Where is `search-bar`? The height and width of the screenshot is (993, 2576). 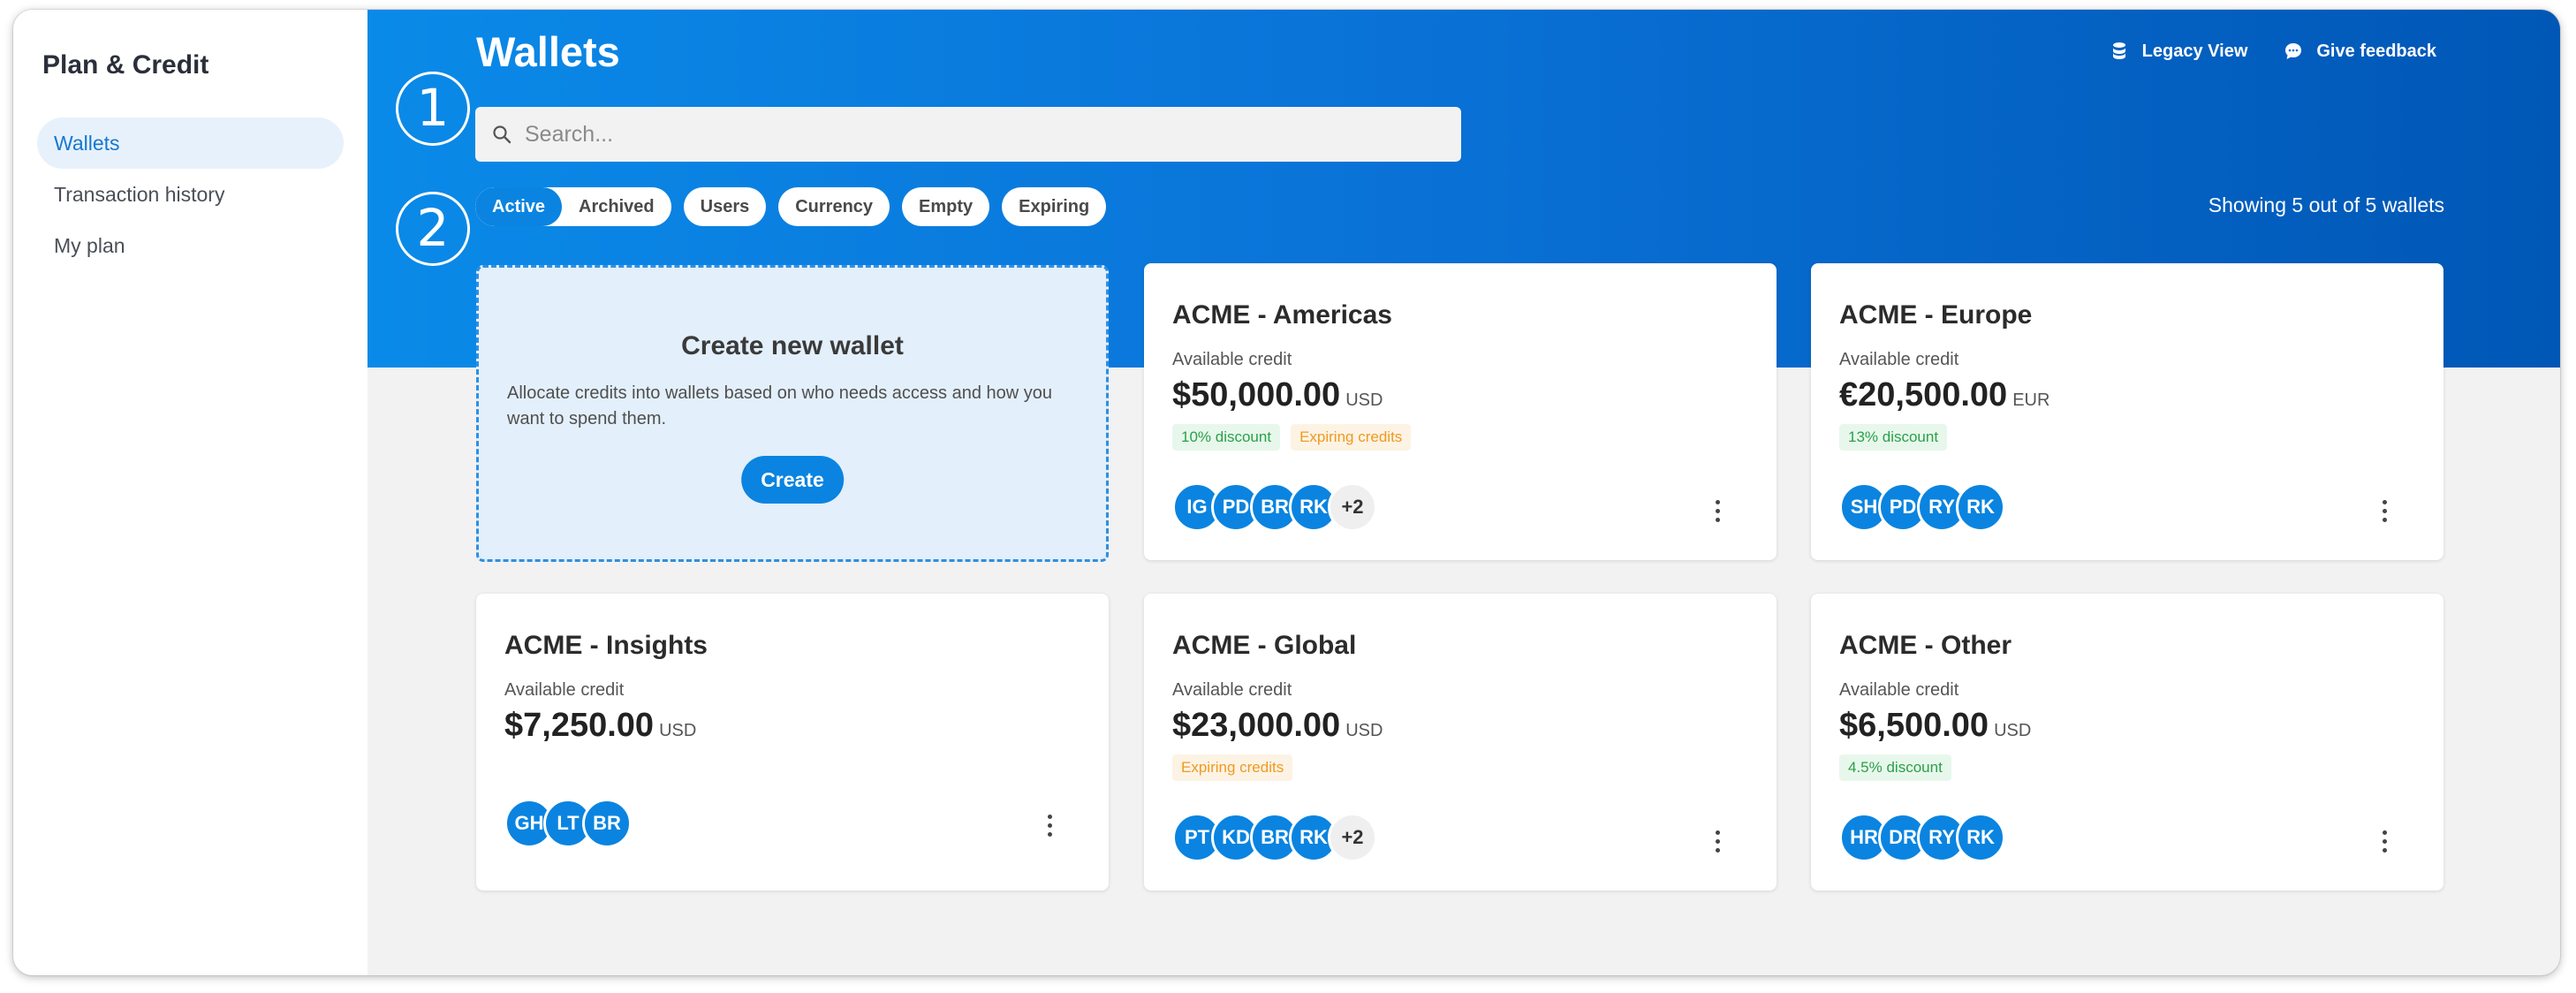
search-bar is located at coordinates (968, 134).